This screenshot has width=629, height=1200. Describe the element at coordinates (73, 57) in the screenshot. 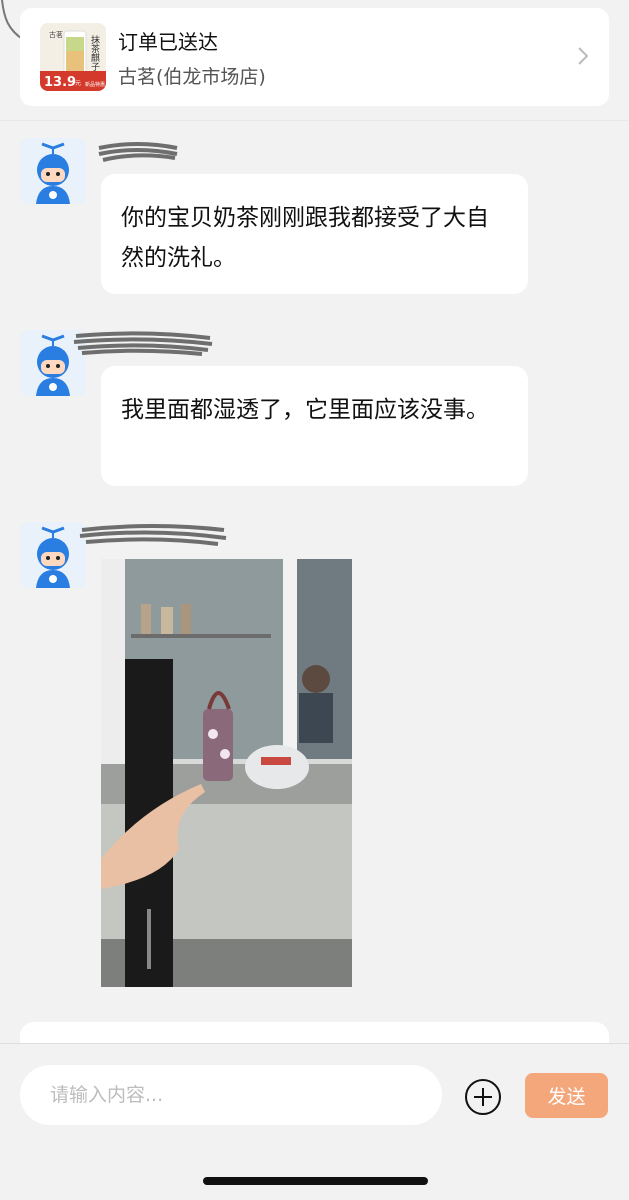

I see `product-thumbnail: 古茗 抹茶麒子冻 13.9 元 新品特惠` at that location.